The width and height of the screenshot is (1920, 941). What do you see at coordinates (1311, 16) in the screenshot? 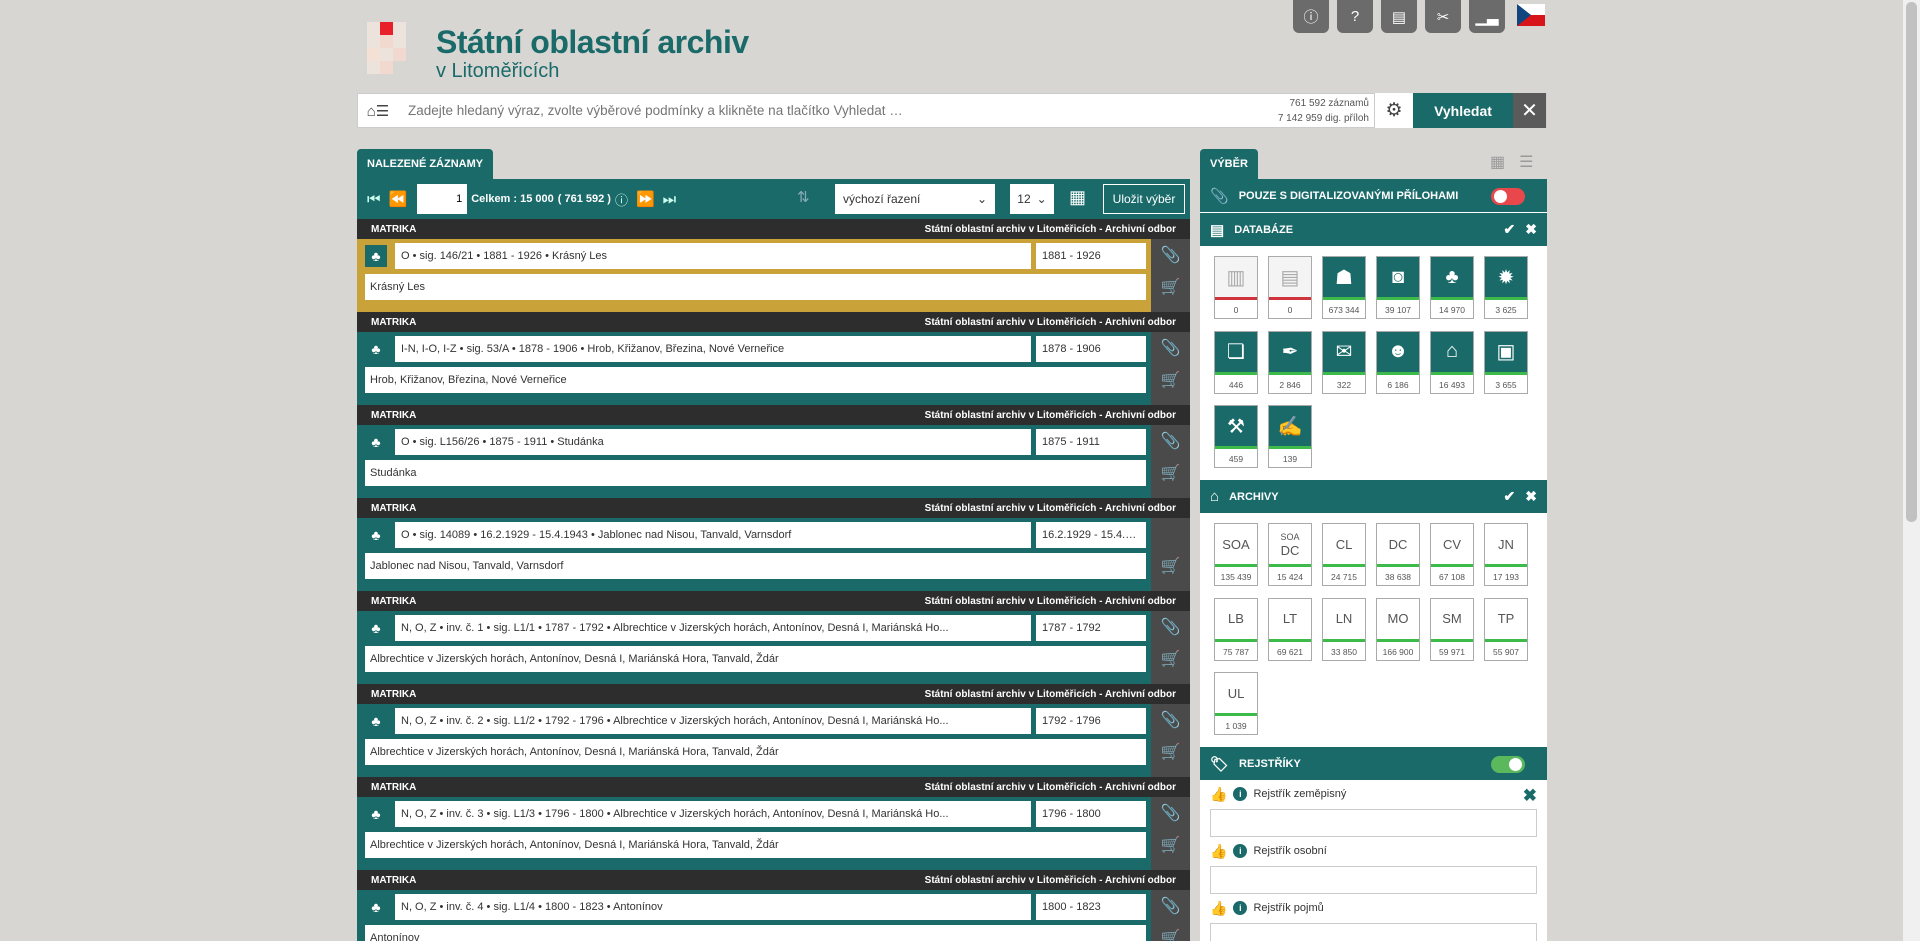
I see `info-icon: ⓘ` at bounding box center [1311, 16].